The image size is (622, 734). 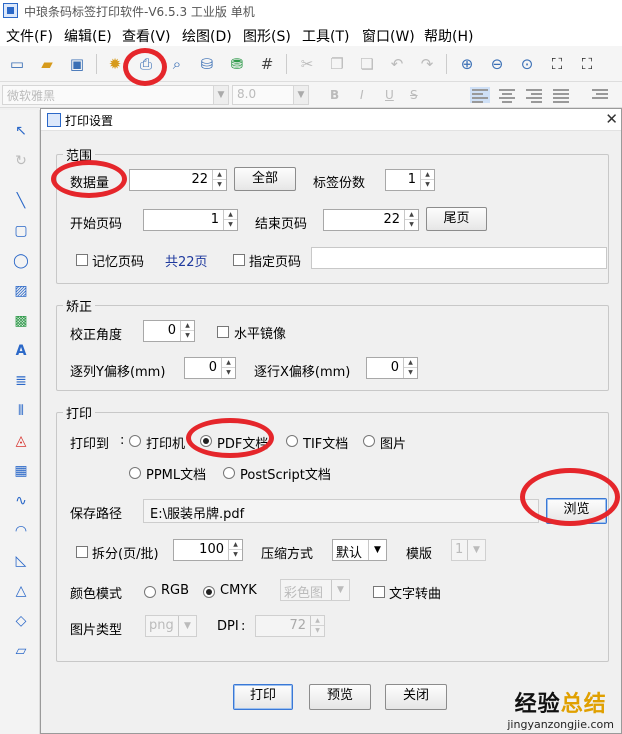 What do you see at coordinates (135, 473) in the screenshot?
I see `ppml-radio` at bounding box center [135, 473].